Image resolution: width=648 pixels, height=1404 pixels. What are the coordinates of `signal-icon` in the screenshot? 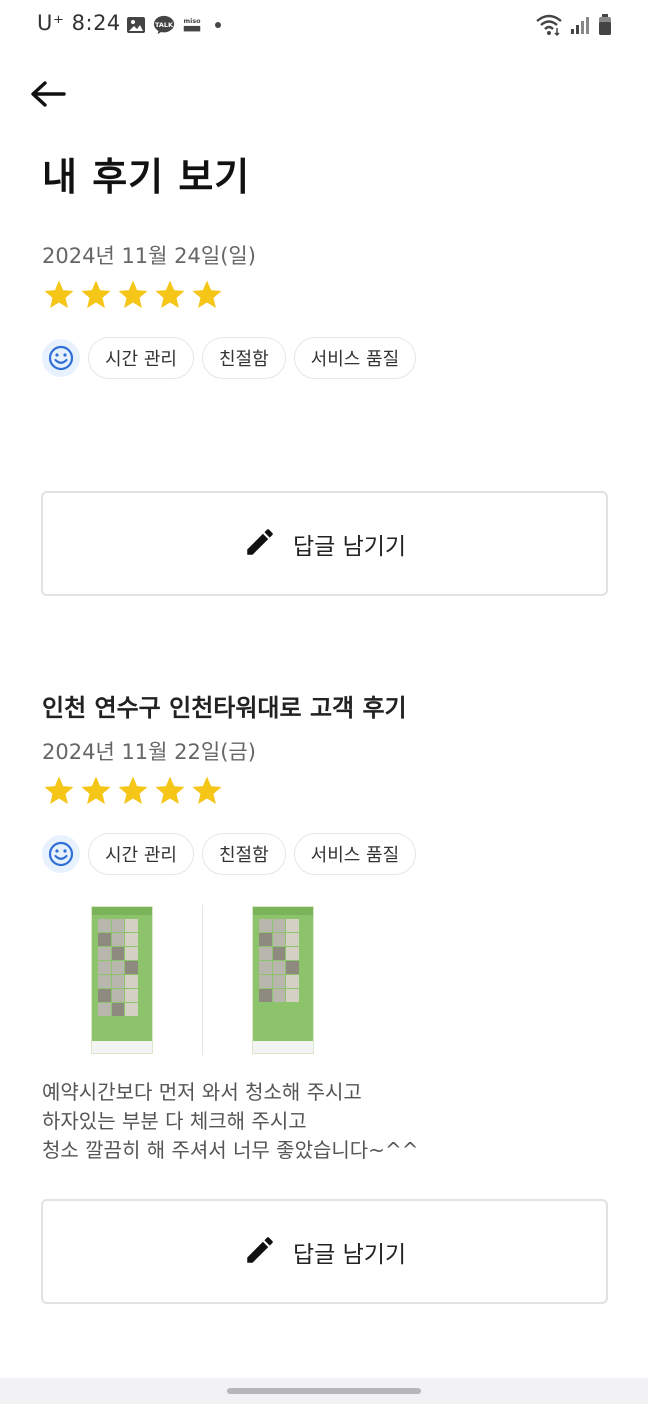 It's located at (580, 27).